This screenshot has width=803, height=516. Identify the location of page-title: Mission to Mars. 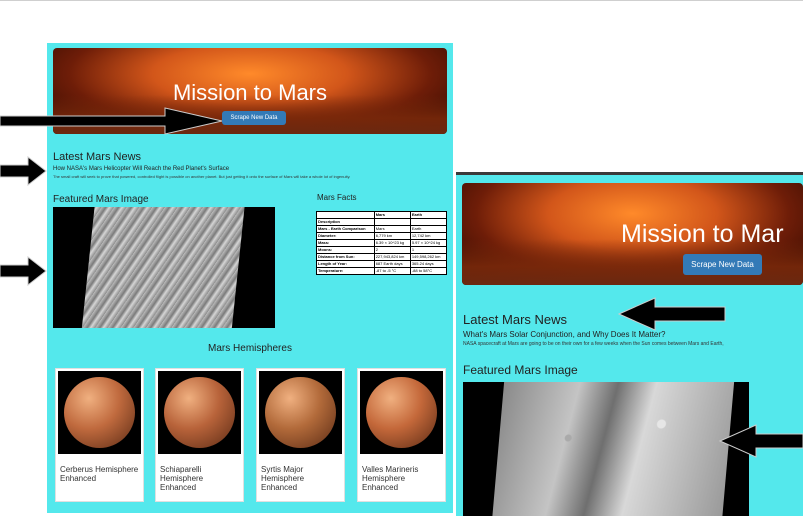
(250, 92).